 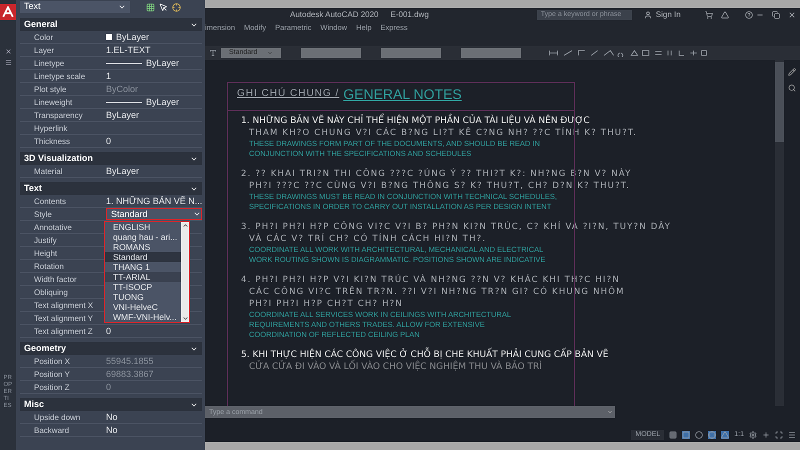 I want to click on note-line: PH?I ???C ??C CÙNG V?I B?NG THÔNG S? K? THU?T, CH? D?N K? THU?T., so click(x=440, y=186).